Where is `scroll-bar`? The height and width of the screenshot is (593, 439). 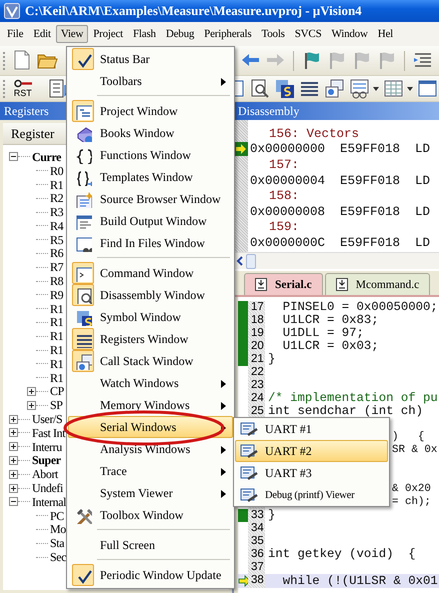 scroll-bar is located at coordinates (336, 260).